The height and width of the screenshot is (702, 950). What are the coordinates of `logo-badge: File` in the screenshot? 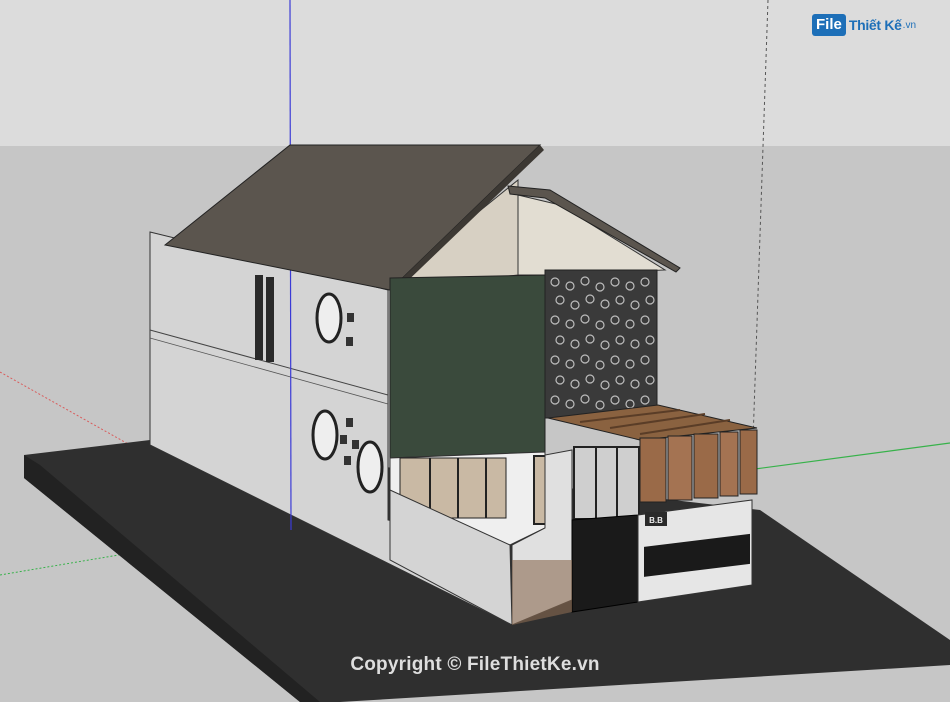 It's located at (829, 25).